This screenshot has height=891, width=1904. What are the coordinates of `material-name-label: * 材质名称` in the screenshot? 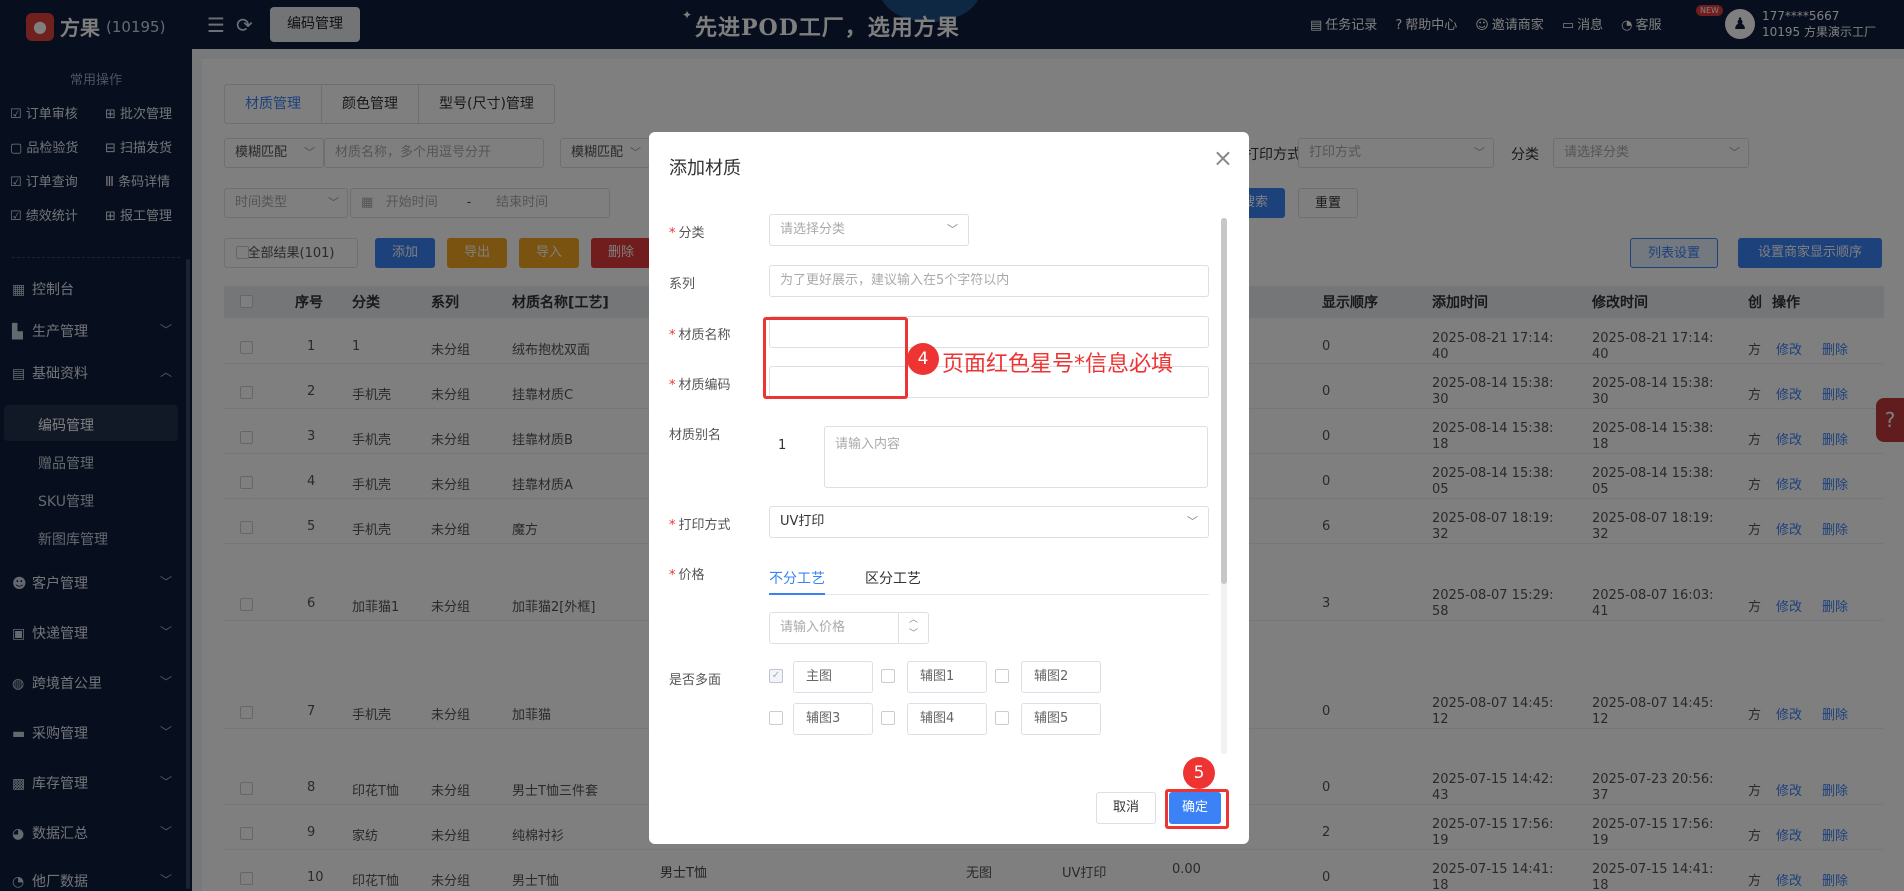 It's located at (700, 335).